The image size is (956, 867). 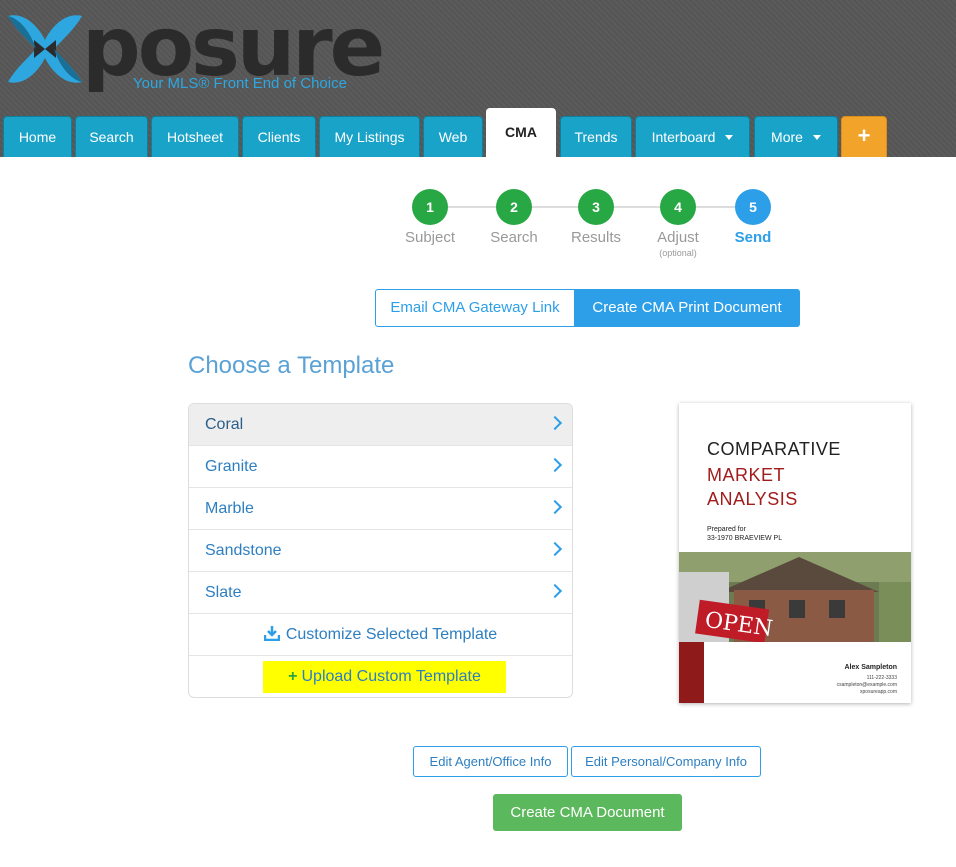 I want to click on preview-accent-bar, so click(x=691, y=672).